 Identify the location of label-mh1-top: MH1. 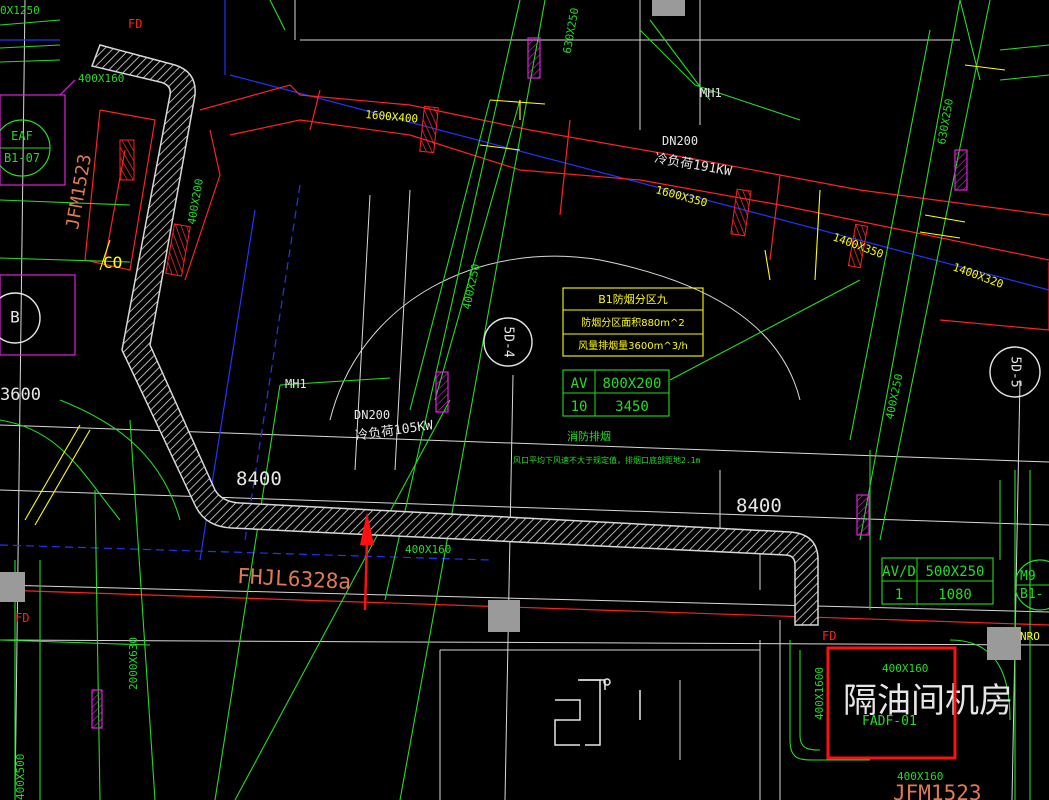
(711, 93).